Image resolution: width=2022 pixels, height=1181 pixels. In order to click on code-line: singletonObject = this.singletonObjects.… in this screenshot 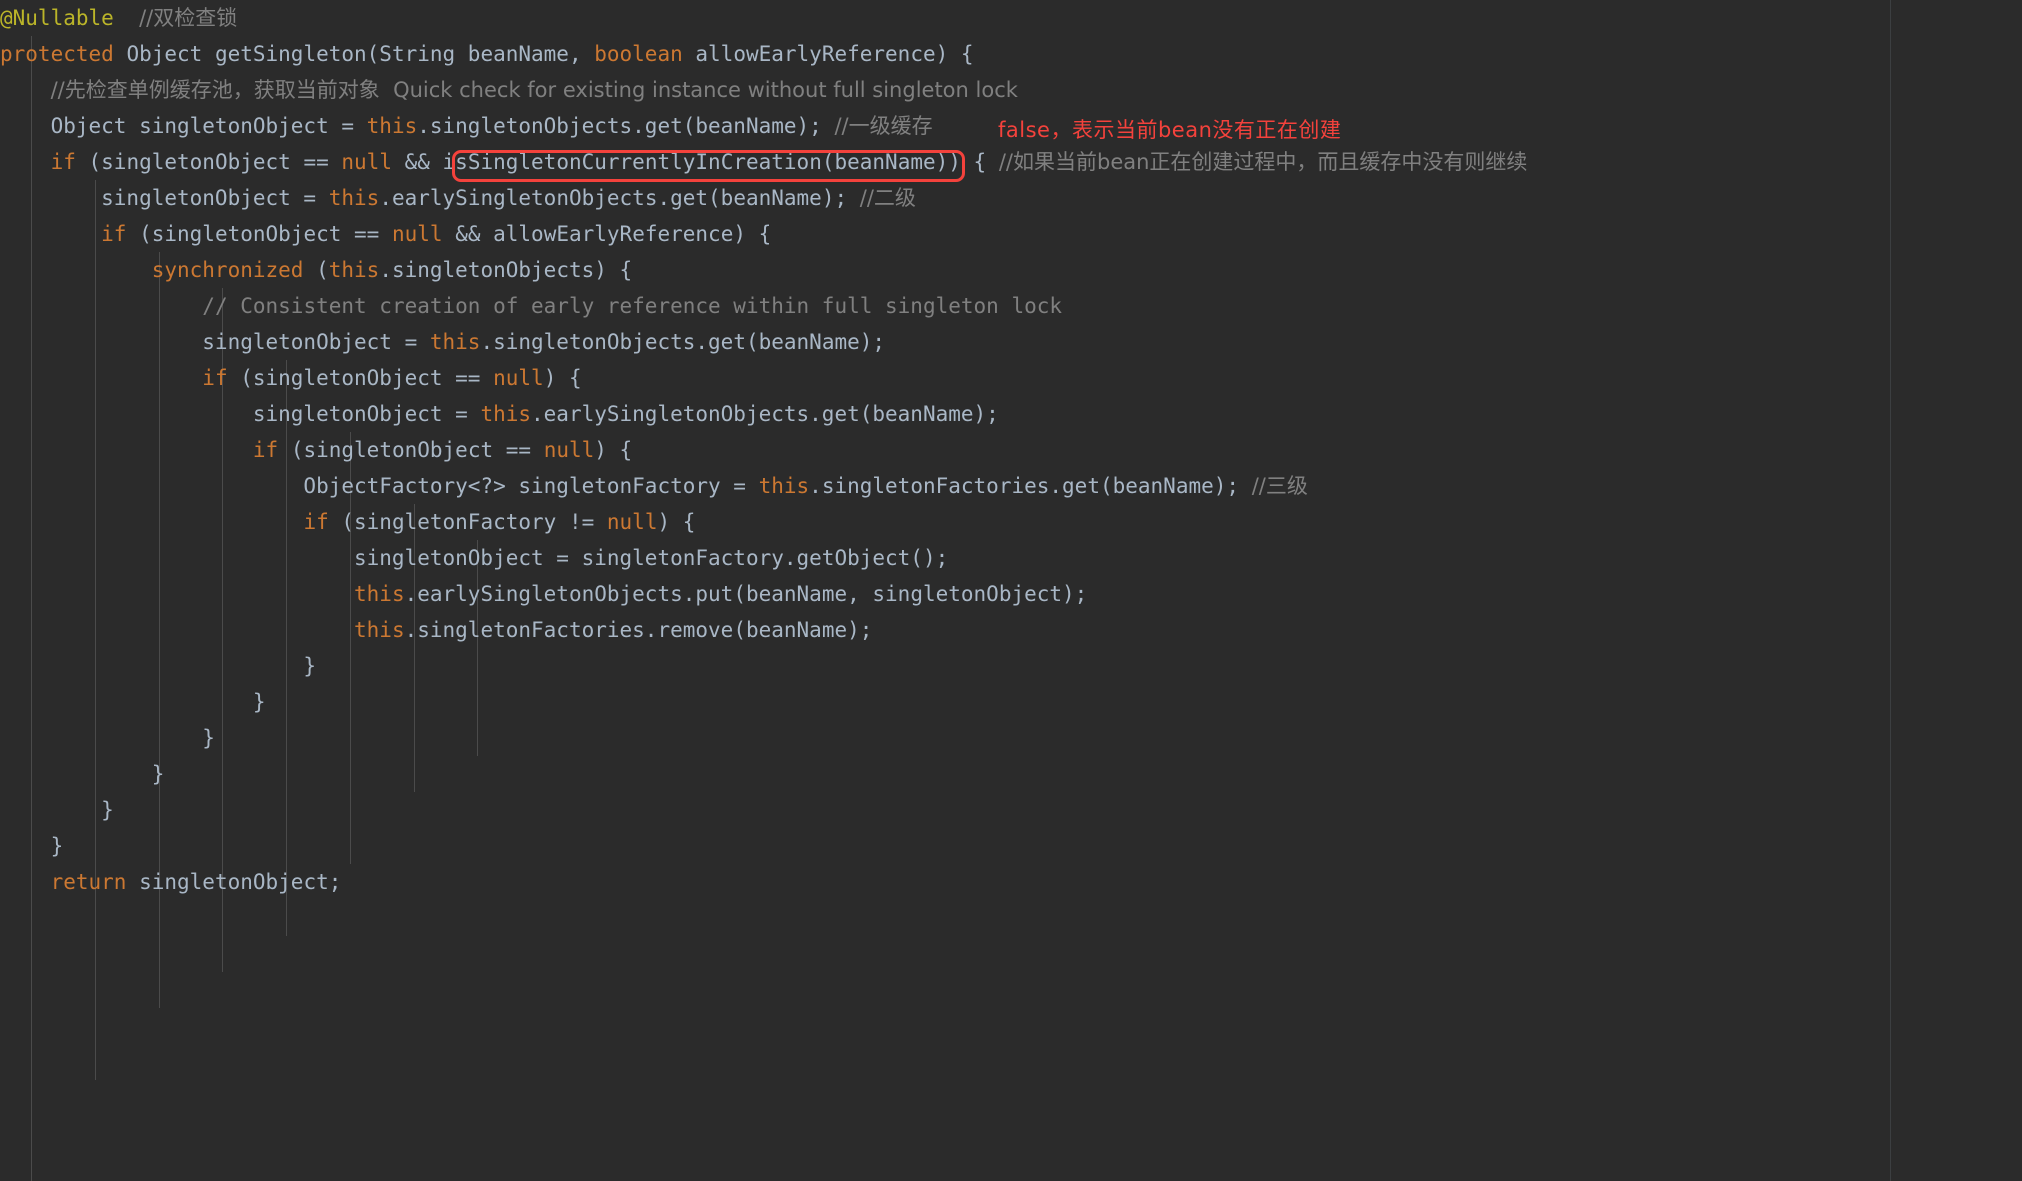, I will do `click(1011, 342)`.